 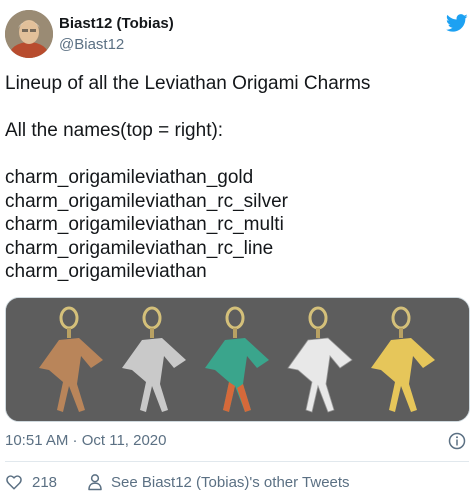 I want to click on like-count: 218, so click(x=45, y=482).